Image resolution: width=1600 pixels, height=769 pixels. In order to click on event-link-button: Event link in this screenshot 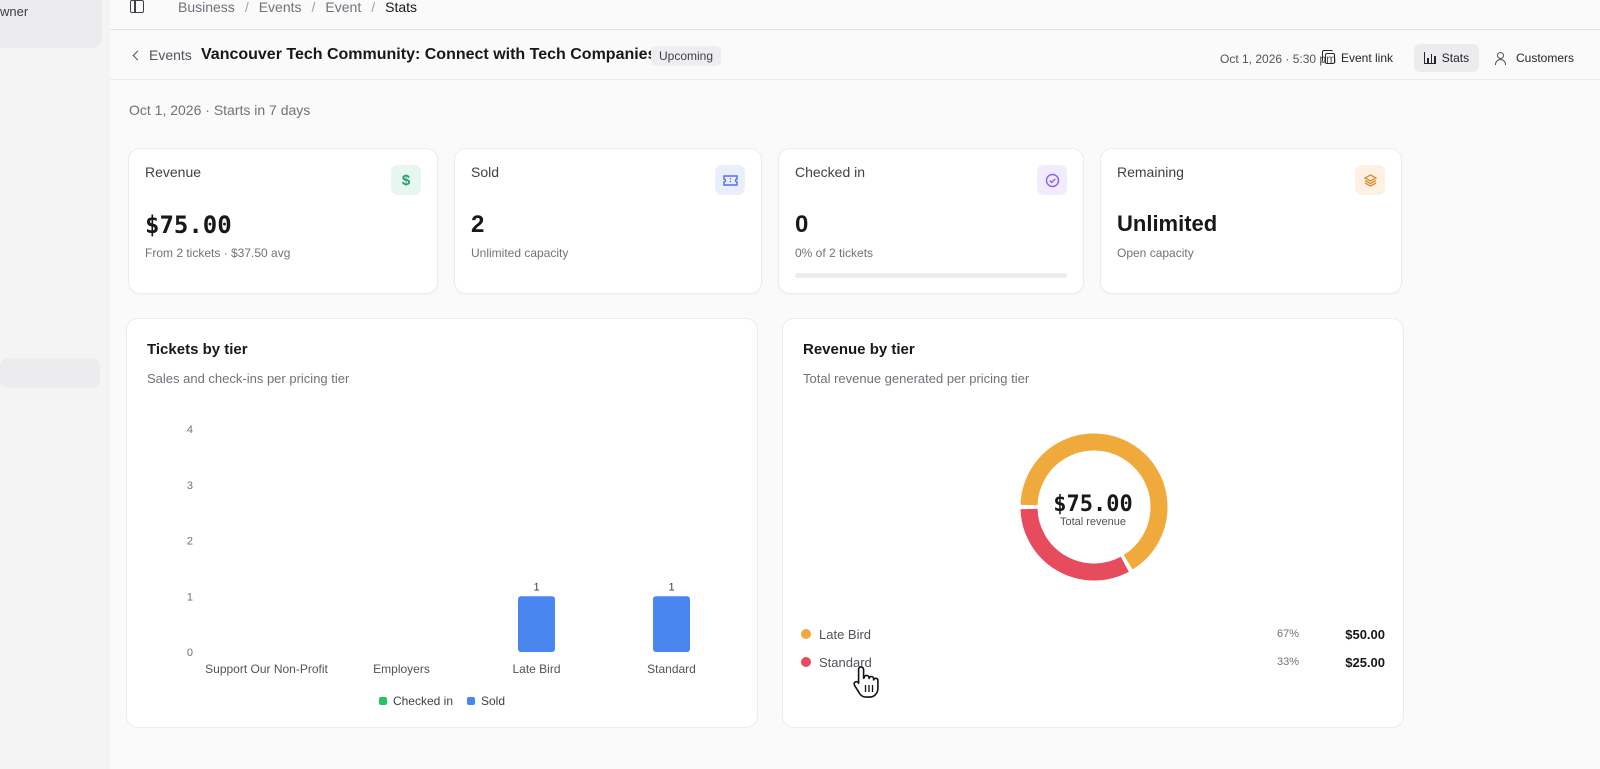, I will do `click(1359, 58)`.